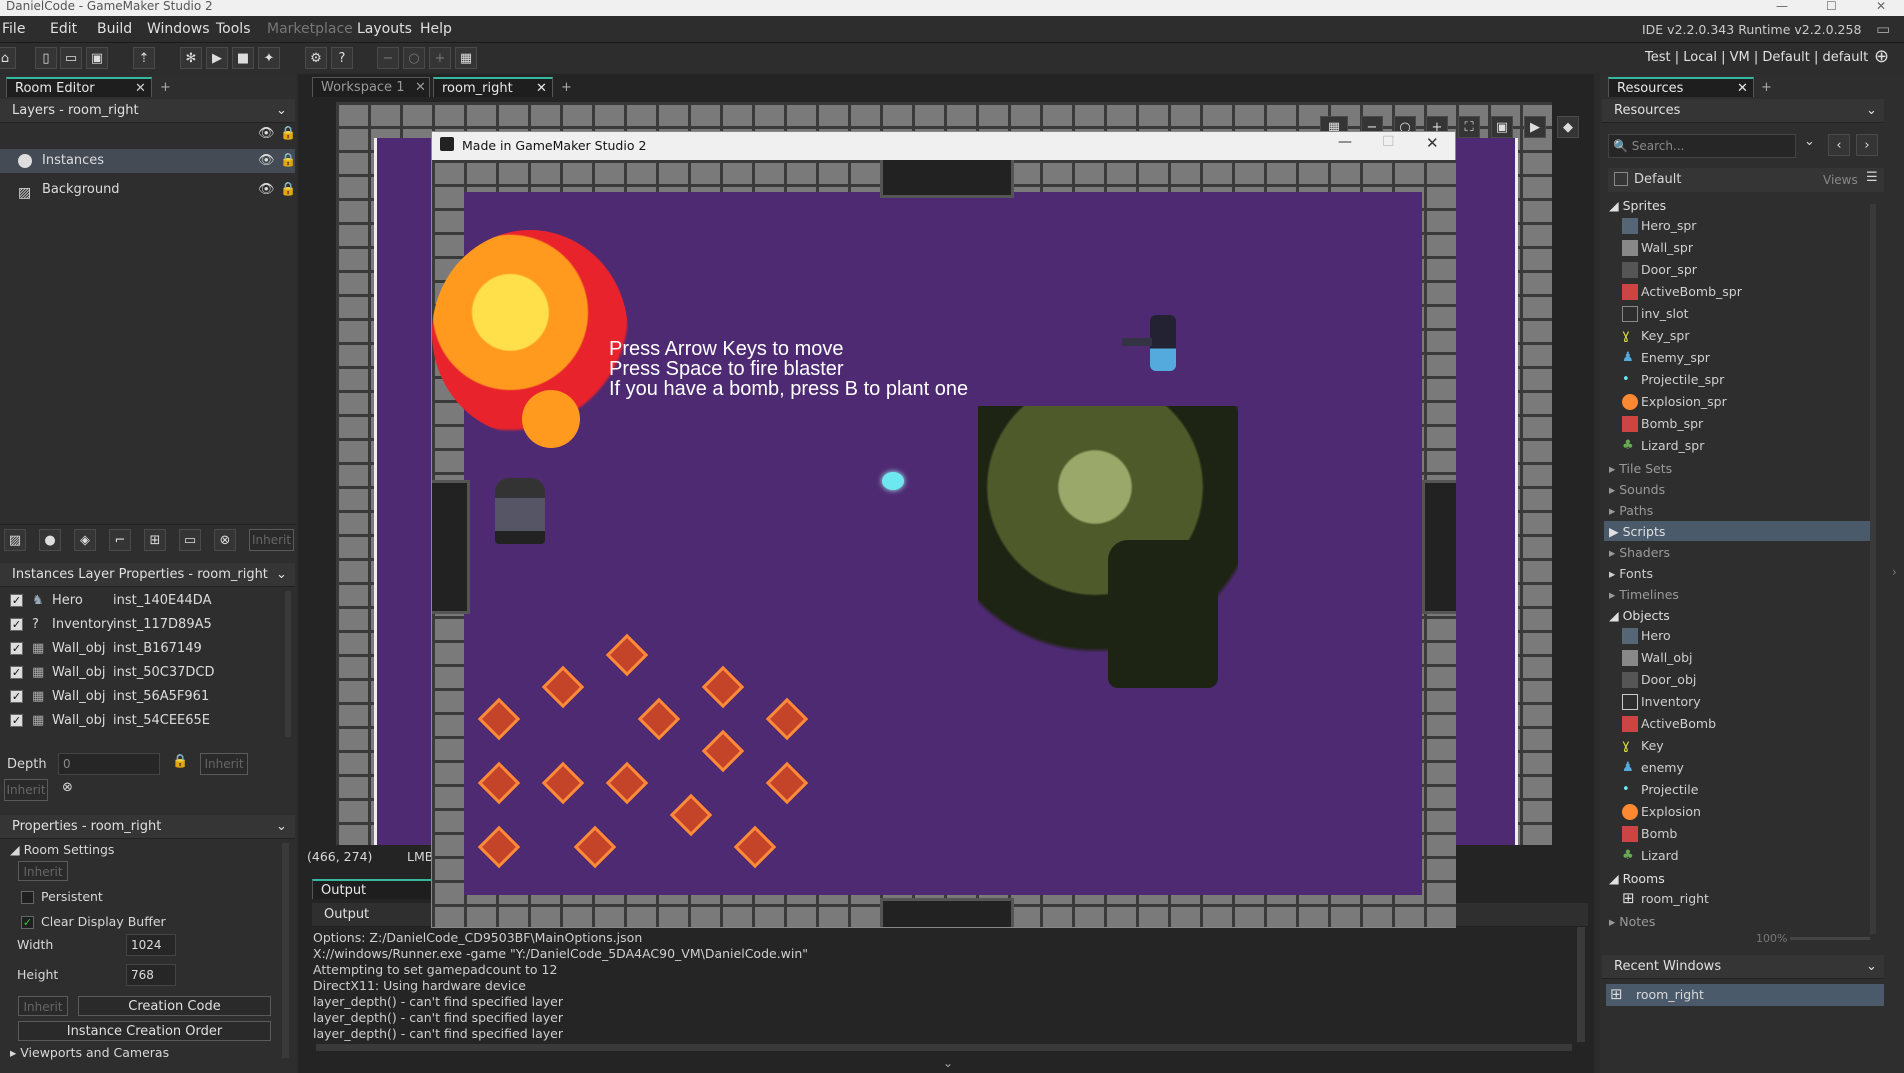  I want to click on fullscreen-icon: ⛶, so click(1469, 127).